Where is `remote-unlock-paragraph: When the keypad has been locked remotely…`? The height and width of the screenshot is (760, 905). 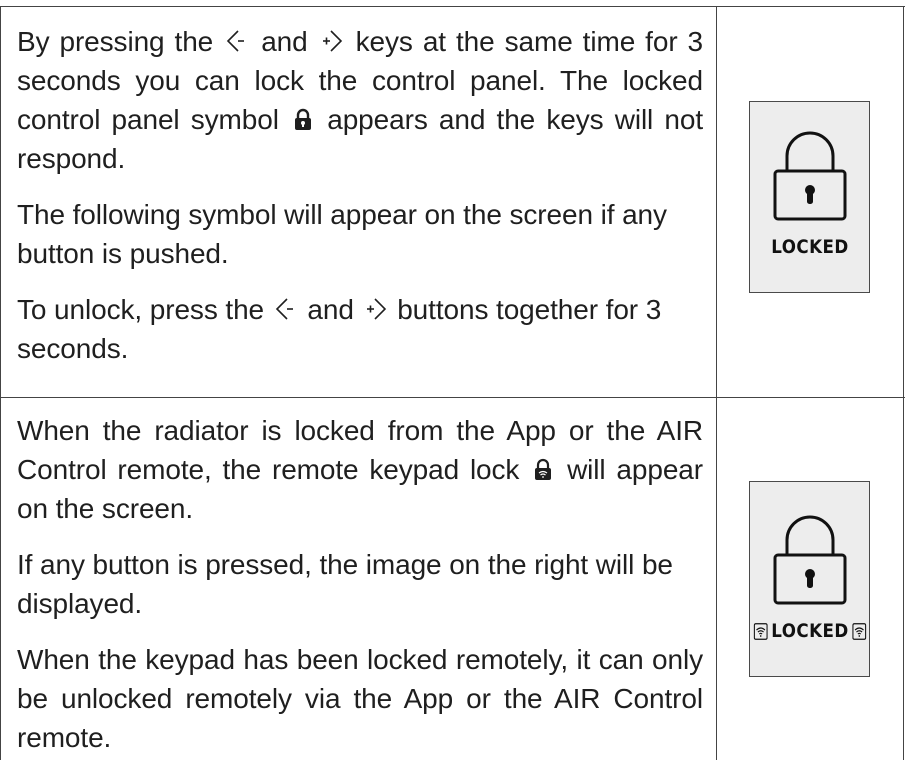 remote-unlock-paragraph: When the keypad has been locked remotely… is located at coordinates (360, 698).